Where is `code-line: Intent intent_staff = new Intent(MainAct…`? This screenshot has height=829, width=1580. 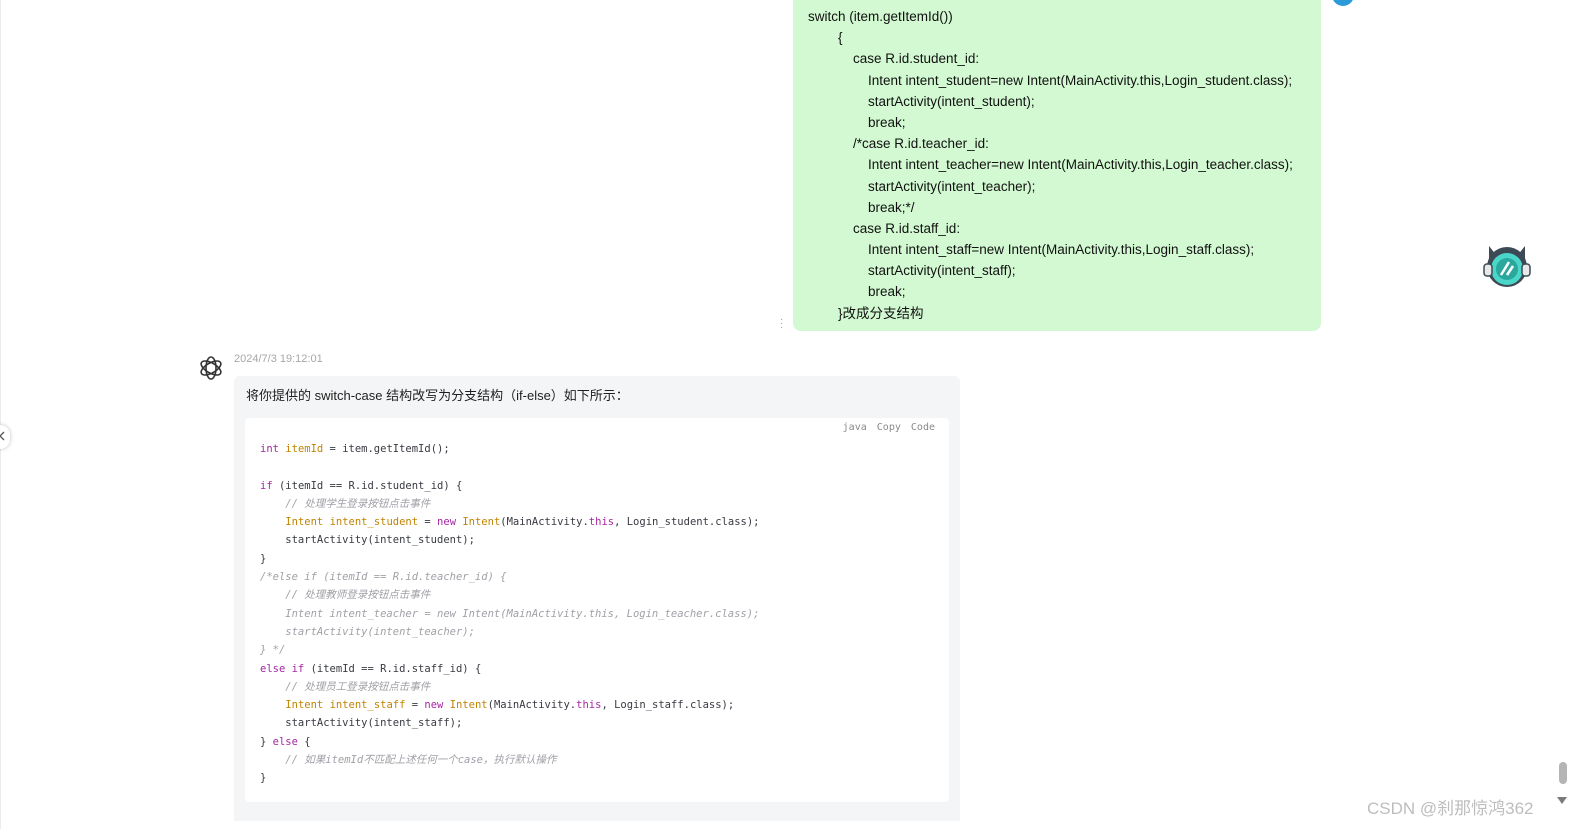
code-line: Intent intent_staff = new Intent(MainAct… is located at coordinates (510, 705).